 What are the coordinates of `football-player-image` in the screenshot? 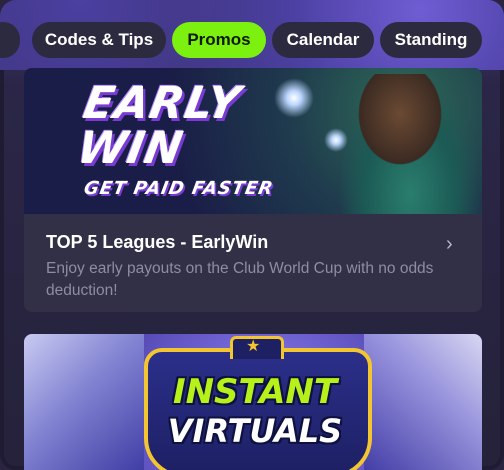 It's located at (411, 144).